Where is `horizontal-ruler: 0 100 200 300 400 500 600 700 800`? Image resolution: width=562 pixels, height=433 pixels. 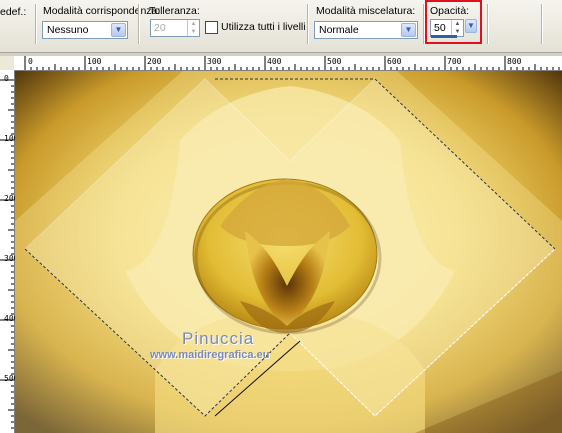
horizontal-ruler: 0 100 200 300 400 500 600 700 800 is located at coordinates (281, 63).